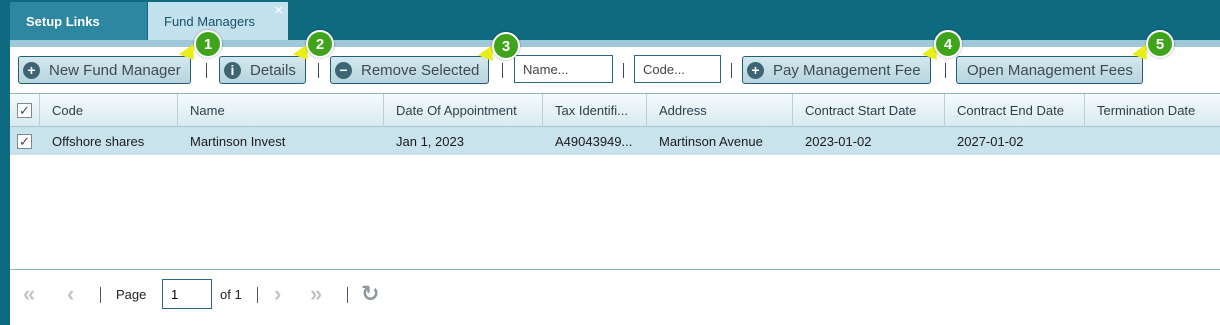 Image resolution: width=1220 pixels, height=325 pixels. Describe the element at coordinates (278, 11) in the screenshot. I see `close-icon: ×` at that location.